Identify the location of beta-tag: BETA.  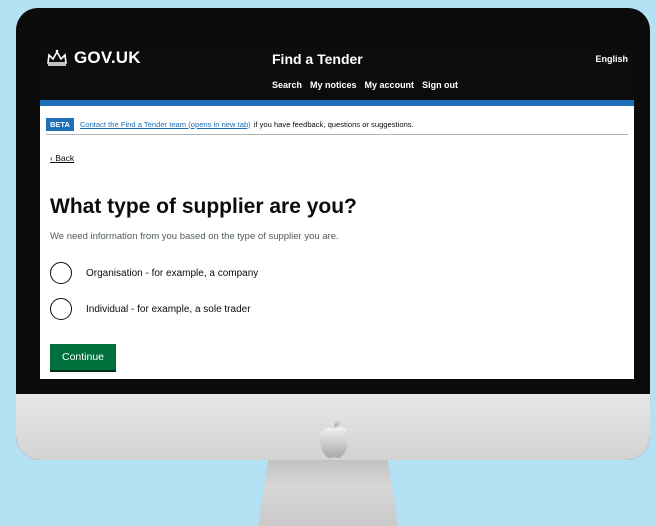
(60, 124).